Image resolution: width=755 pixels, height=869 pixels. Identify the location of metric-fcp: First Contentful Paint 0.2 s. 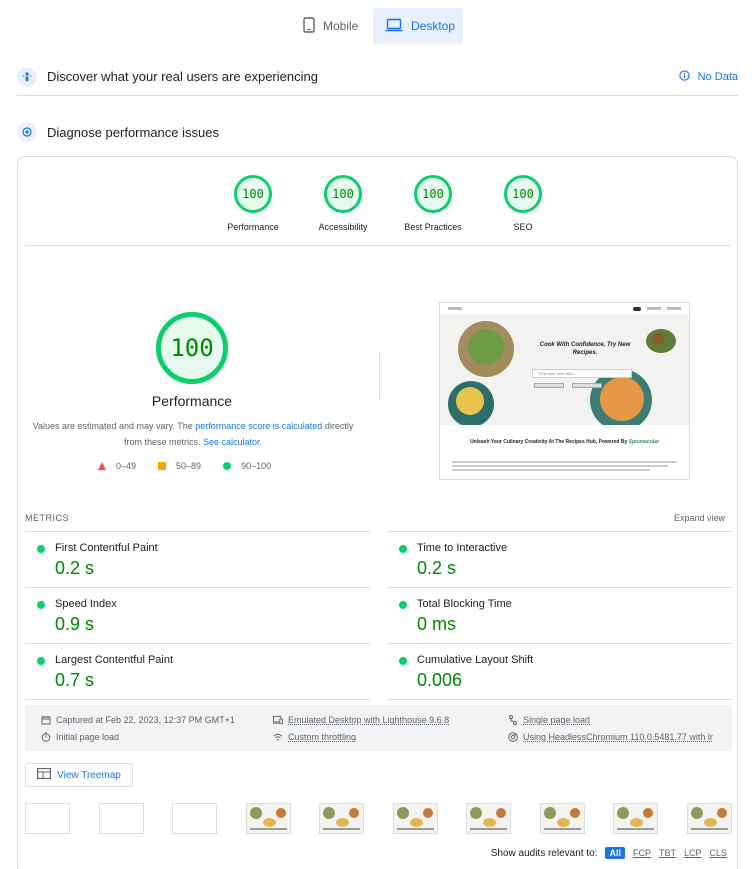
(197, 559).